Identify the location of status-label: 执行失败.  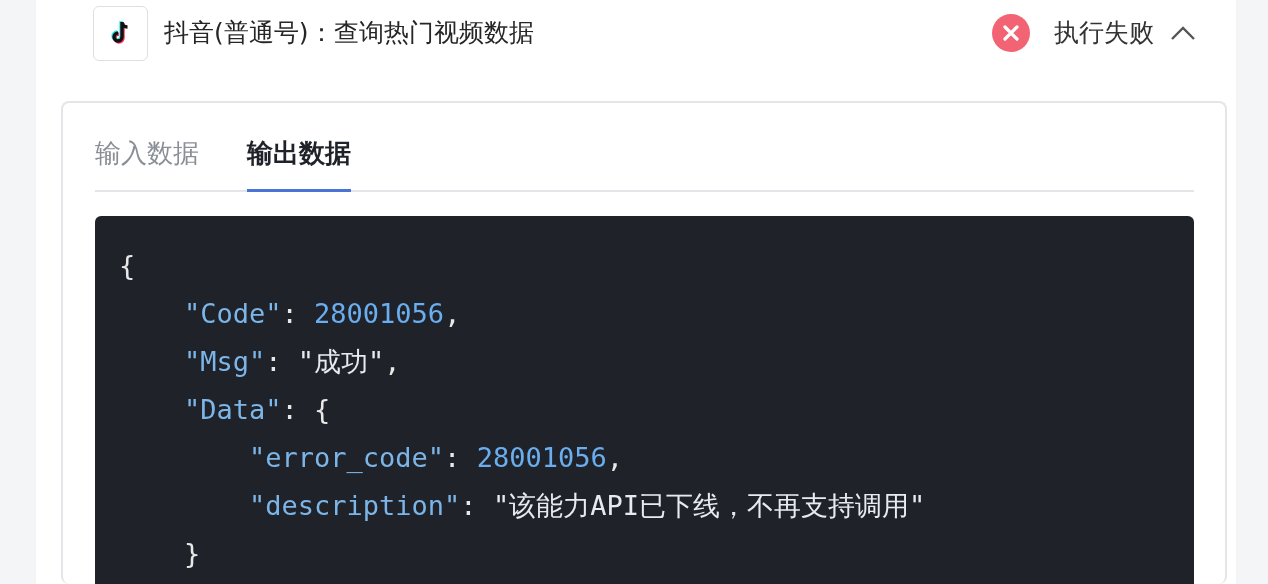
(1104, 33).